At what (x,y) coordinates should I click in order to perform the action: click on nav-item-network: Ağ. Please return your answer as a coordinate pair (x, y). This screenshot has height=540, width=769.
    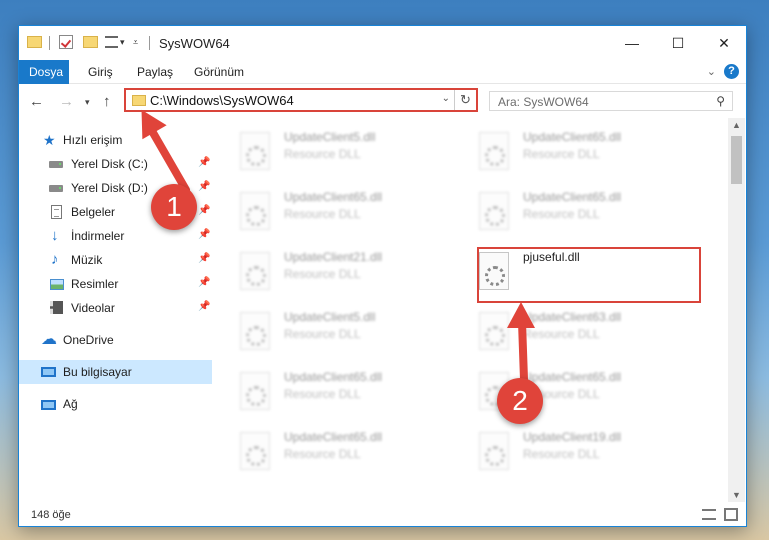
    Looking at the image, I should click on (115, 404).